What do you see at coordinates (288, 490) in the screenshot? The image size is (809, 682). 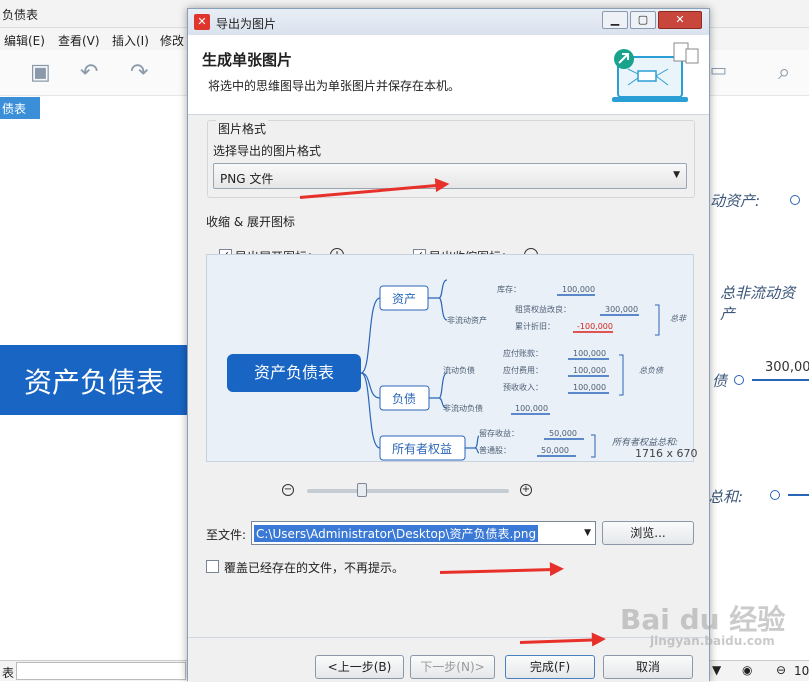 I see `zoom-out-icon: −` at bounding box center [288, 490].